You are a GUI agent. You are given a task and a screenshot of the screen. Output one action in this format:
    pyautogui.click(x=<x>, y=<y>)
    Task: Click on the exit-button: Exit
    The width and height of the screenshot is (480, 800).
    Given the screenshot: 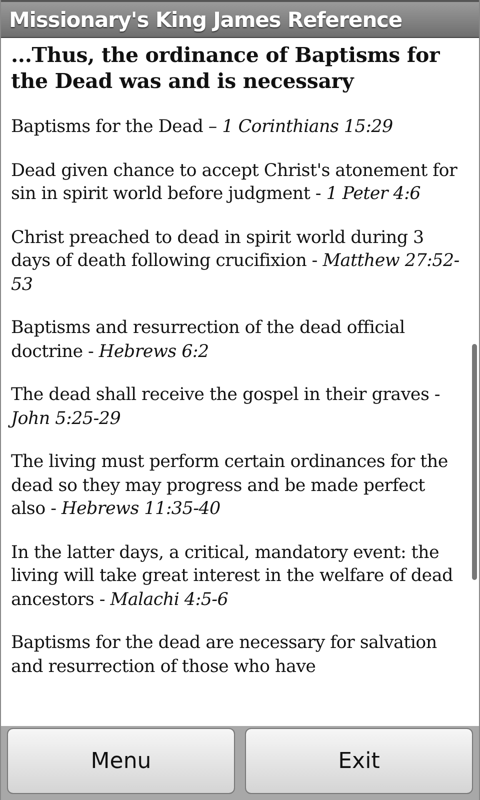 What is the action you would take?
    pyautogui.click(x=359, y=761)
    